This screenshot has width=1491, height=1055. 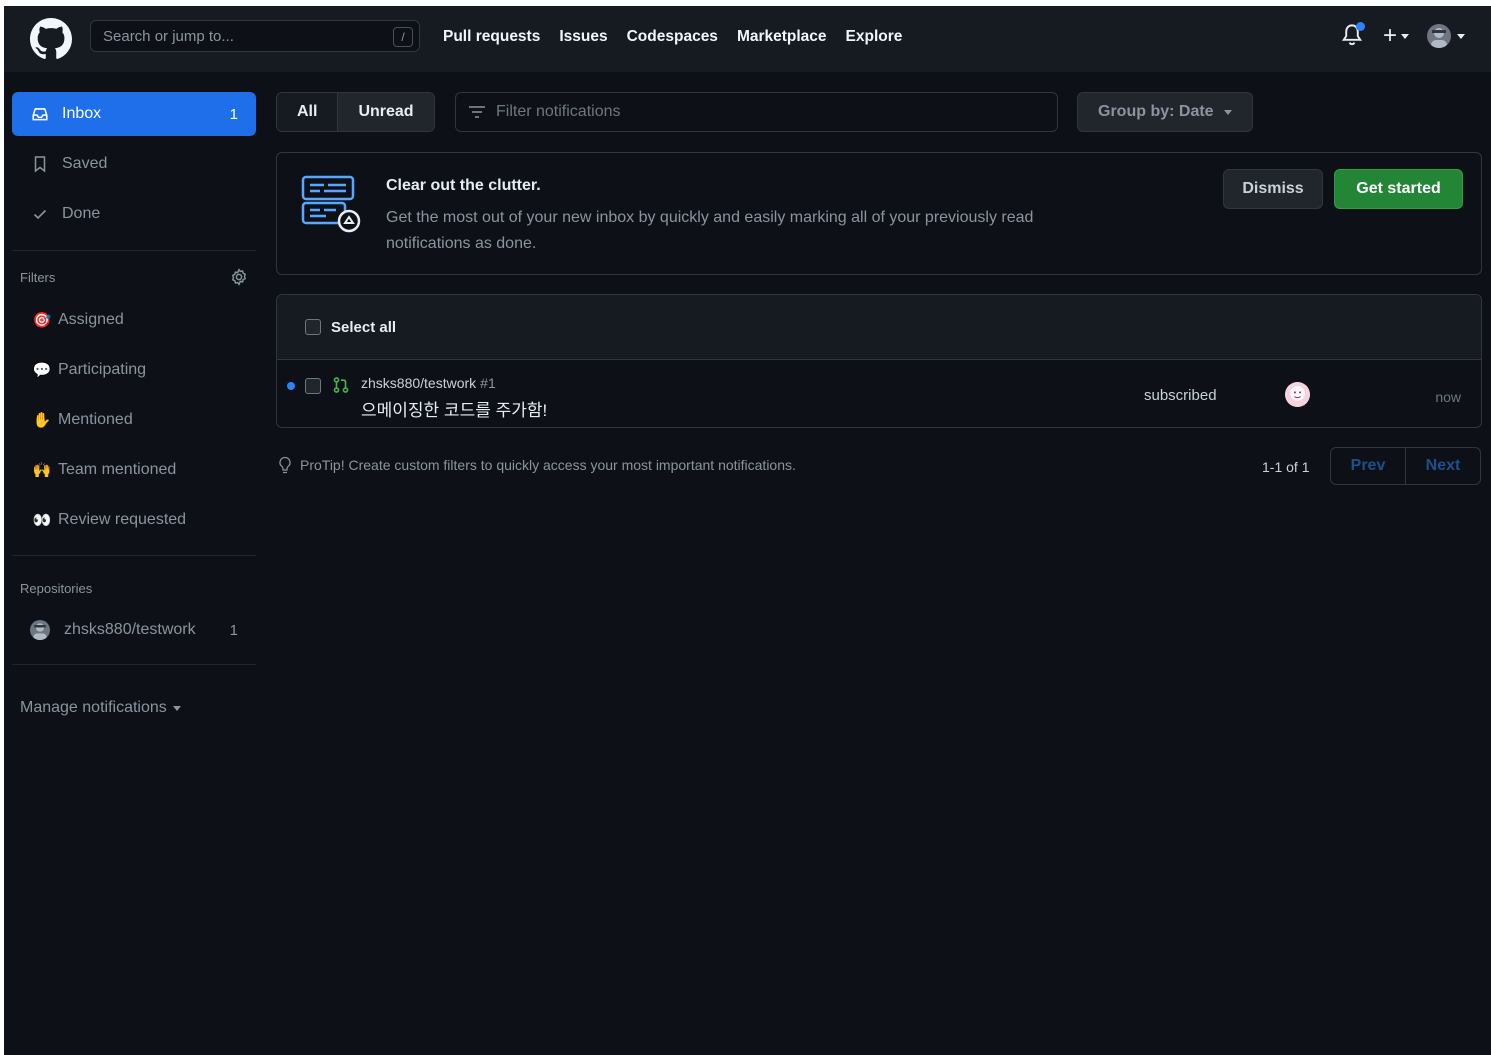 I want to click on filter-input, so click(x=766, y=112).